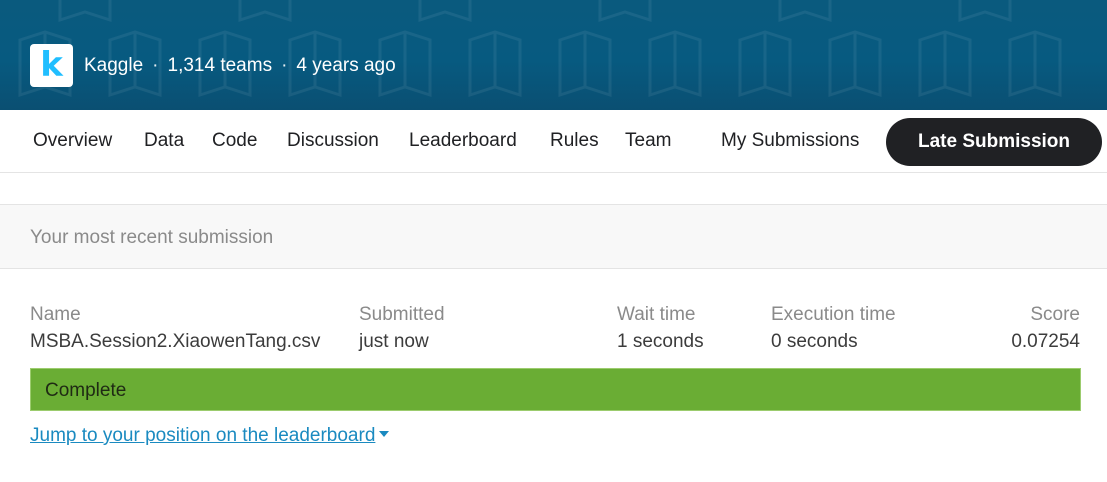 The width and height of the screenshot is (1107, 482). I want to click on tab-overview: Overview, so click(72, 141).